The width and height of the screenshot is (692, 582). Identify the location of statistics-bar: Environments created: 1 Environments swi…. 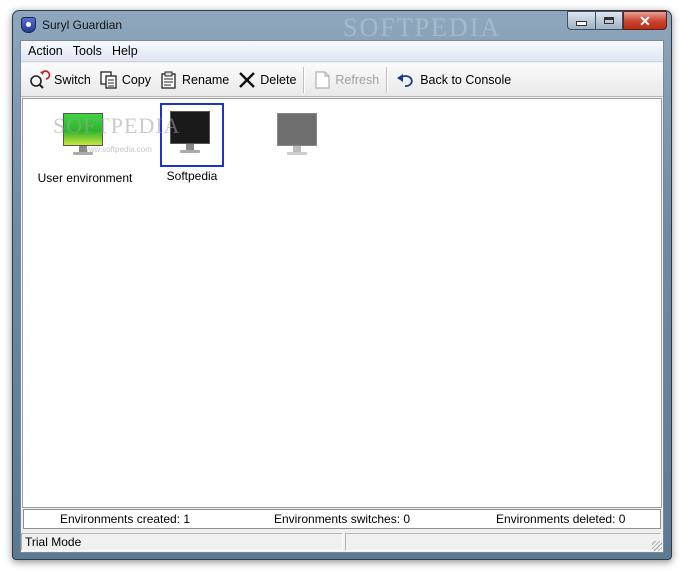
(342, 519).